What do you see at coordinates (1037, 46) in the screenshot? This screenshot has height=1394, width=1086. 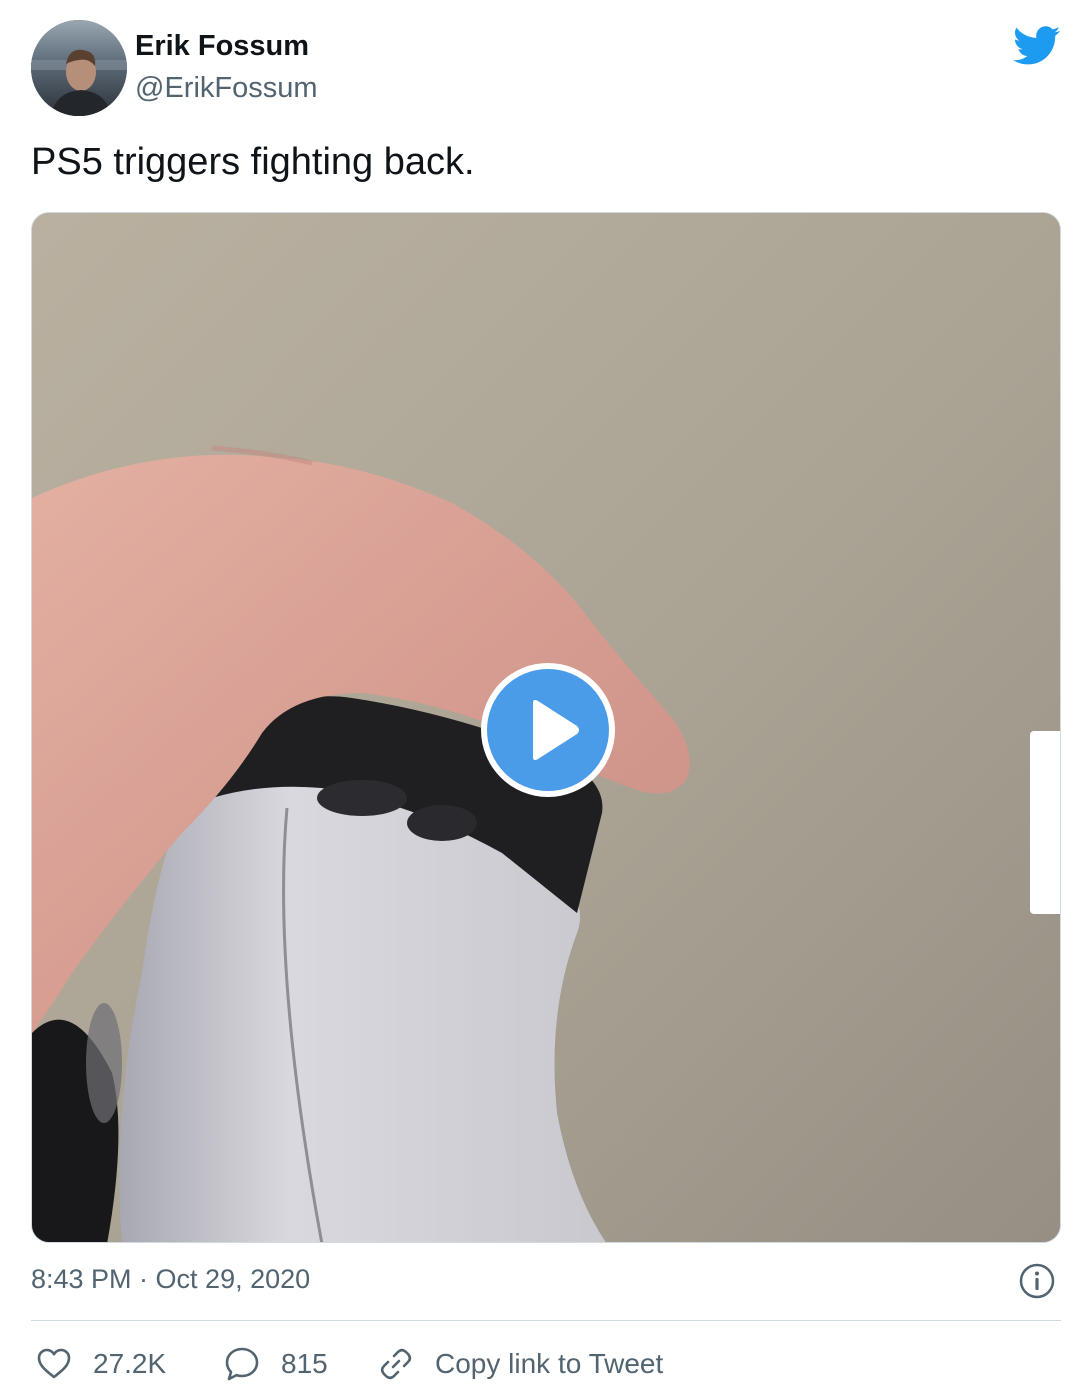 I see `twitter-bird-icon` at bounding box center [1037, 46].